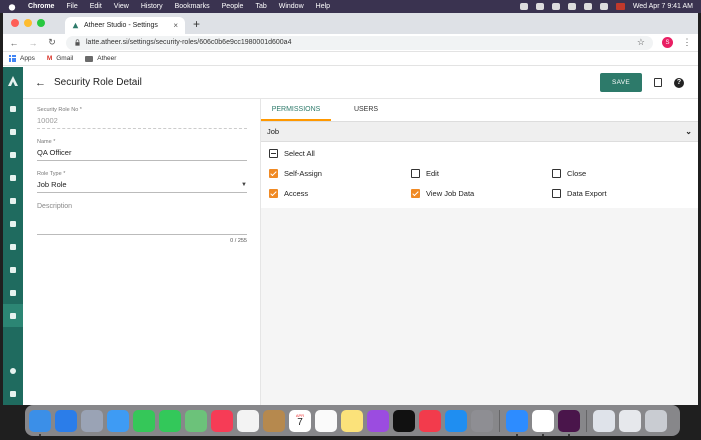  Describe the element at coordinates (366, 110) in the screenshot. I see `tab-users: USERS` at that location.